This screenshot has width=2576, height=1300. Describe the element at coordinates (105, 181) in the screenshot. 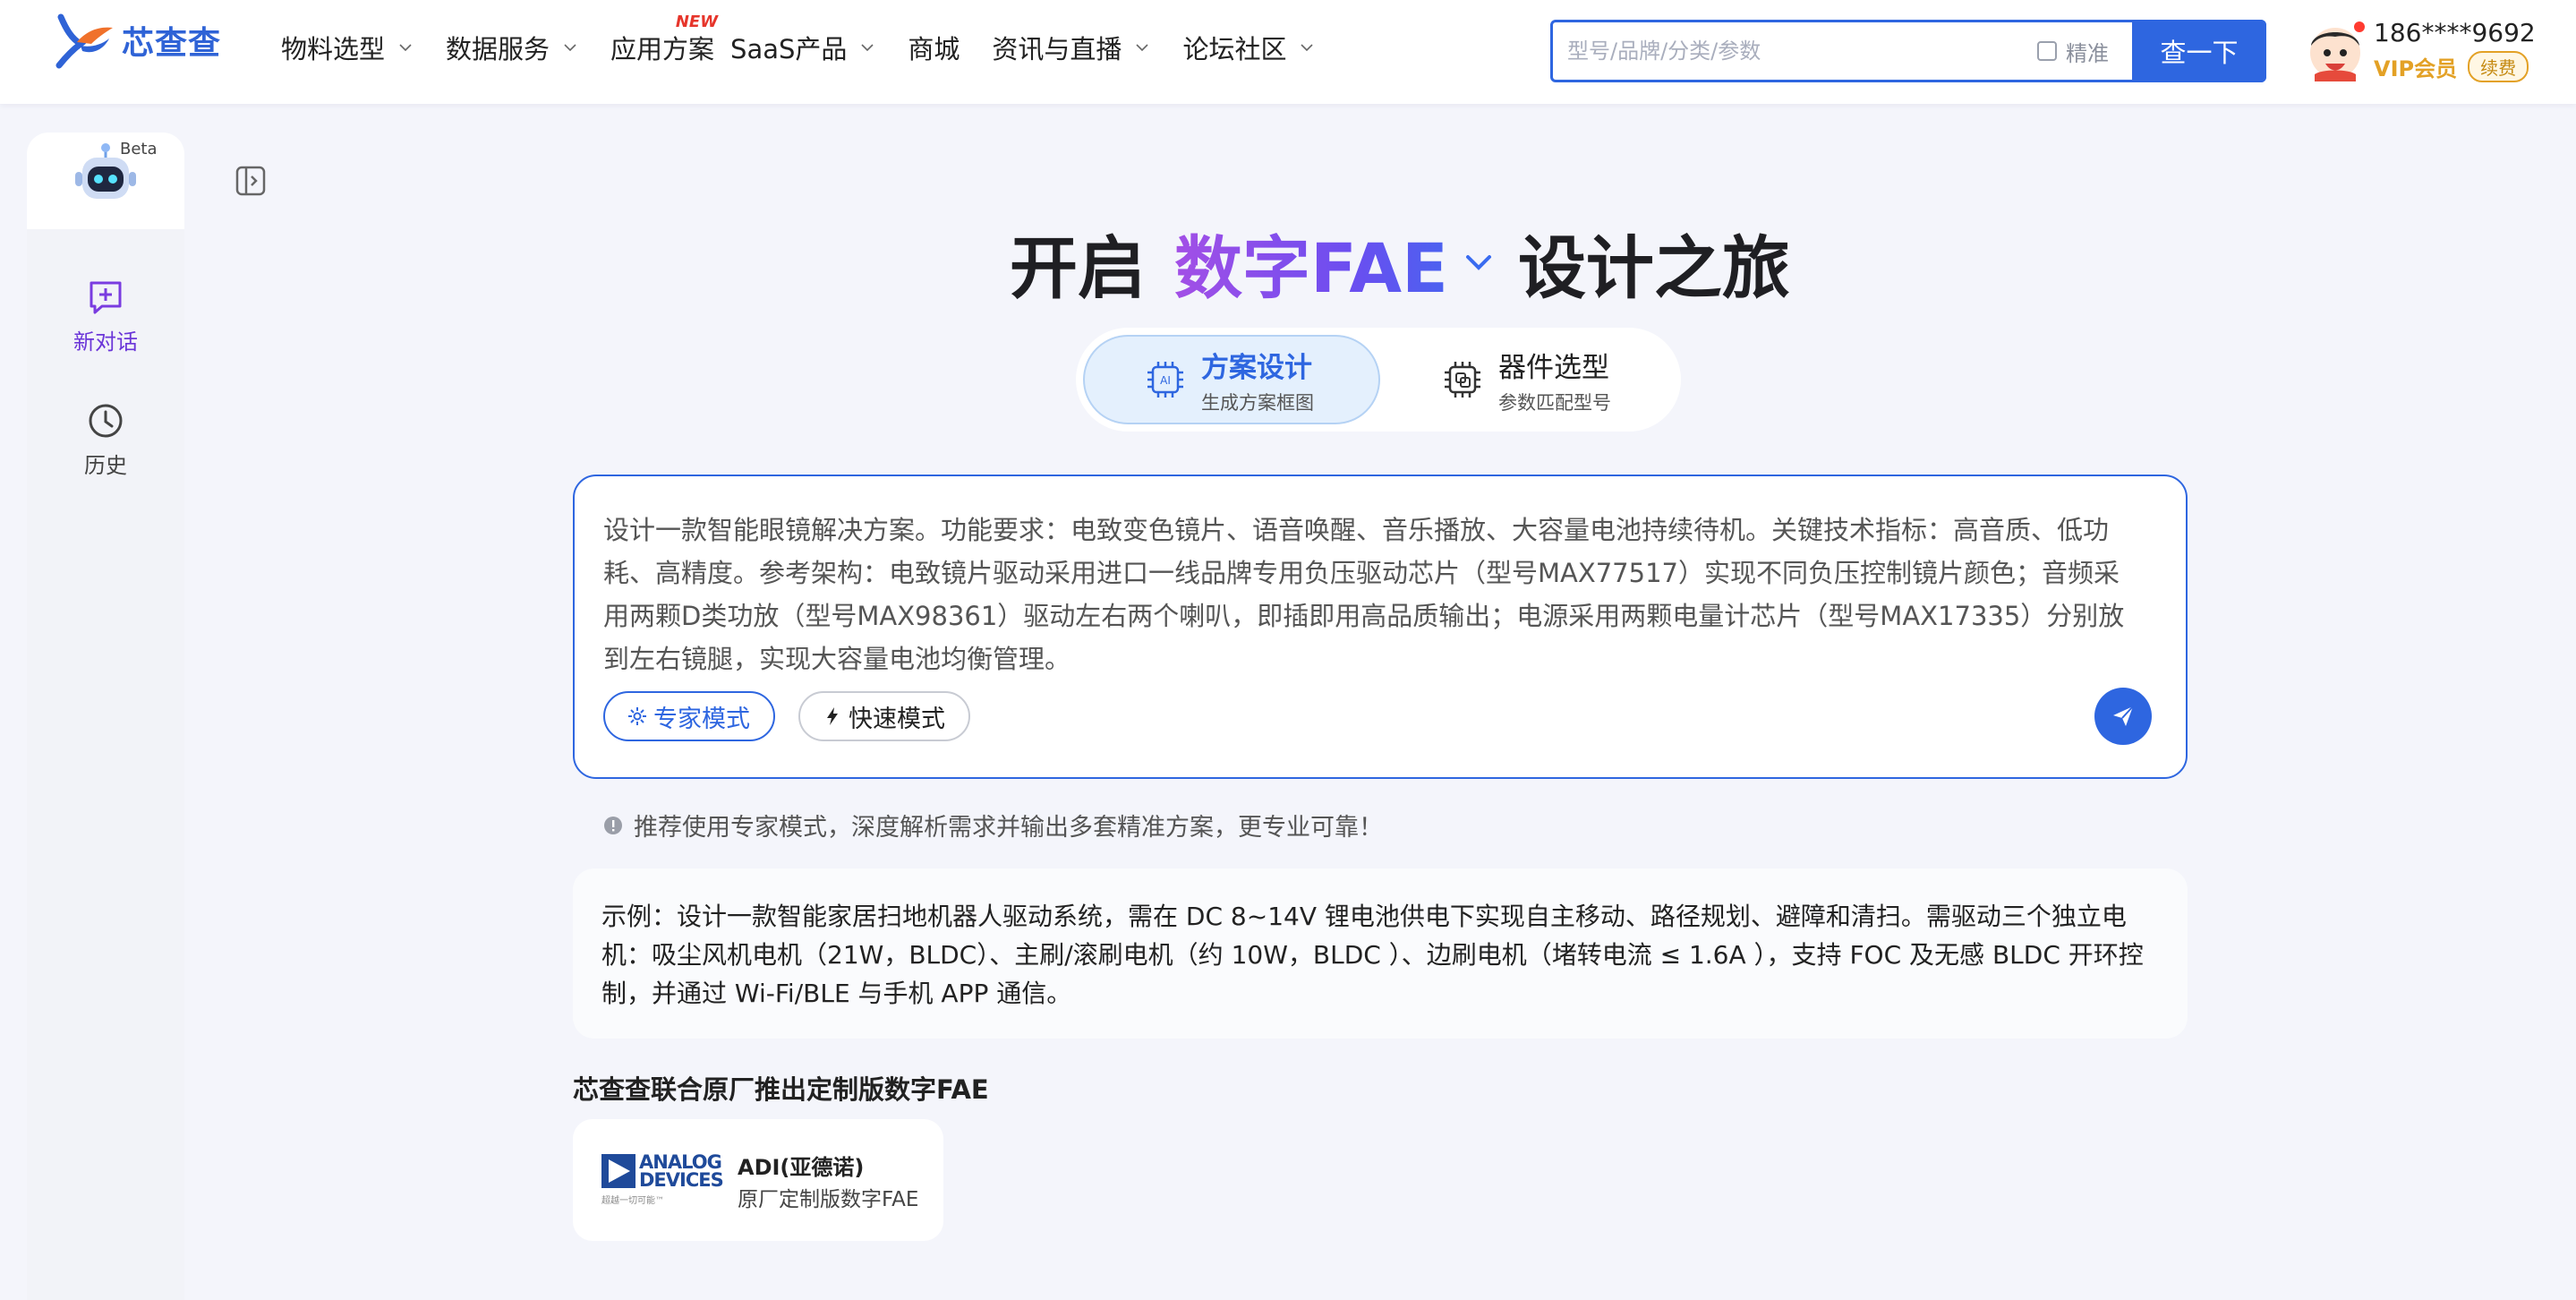

I see `assistant-card: Beta` at that location.